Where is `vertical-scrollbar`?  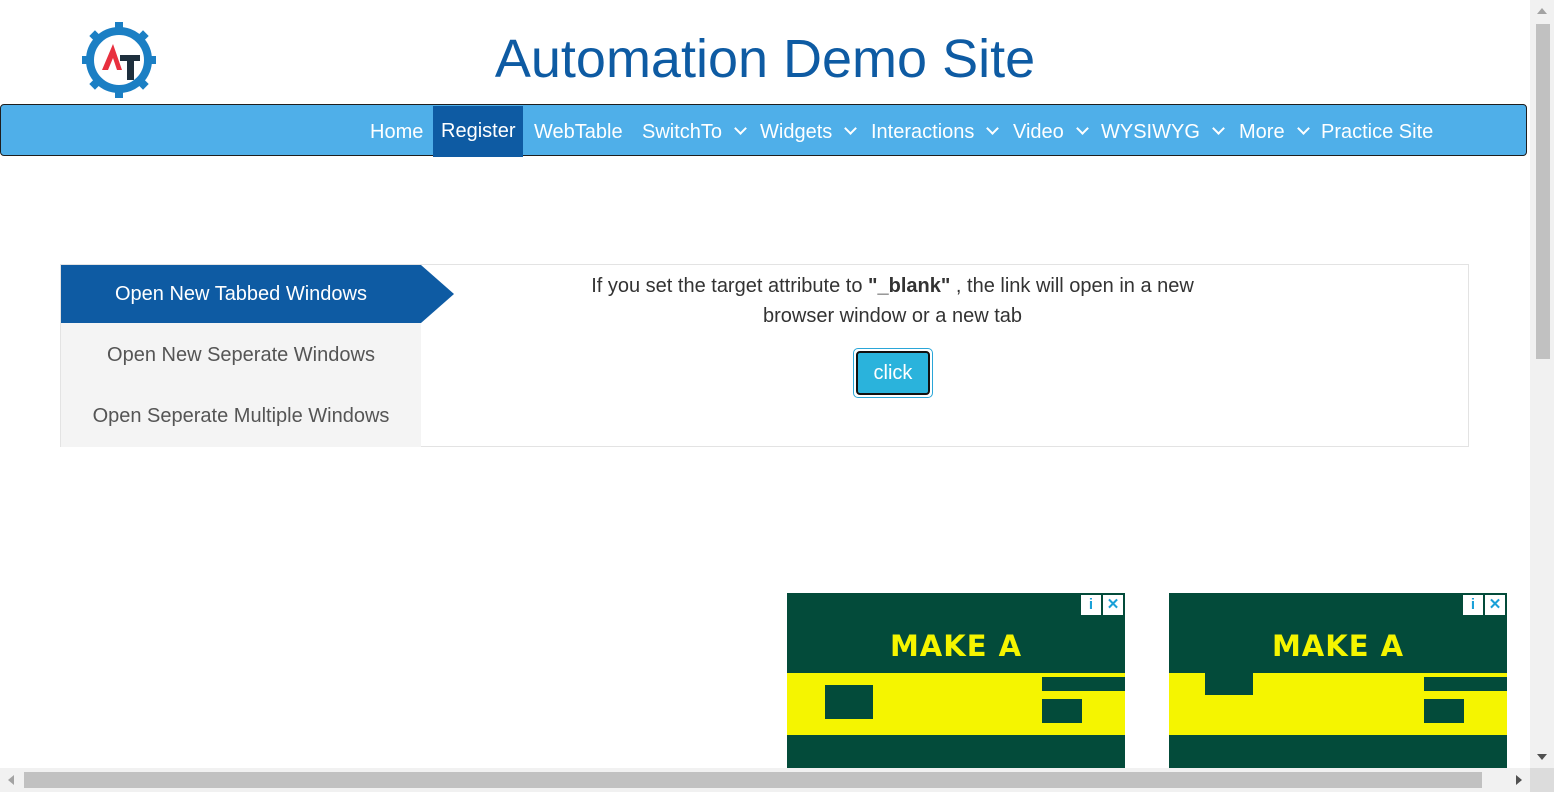 vertical-scrollbar is located at coordinates (1542, 384).